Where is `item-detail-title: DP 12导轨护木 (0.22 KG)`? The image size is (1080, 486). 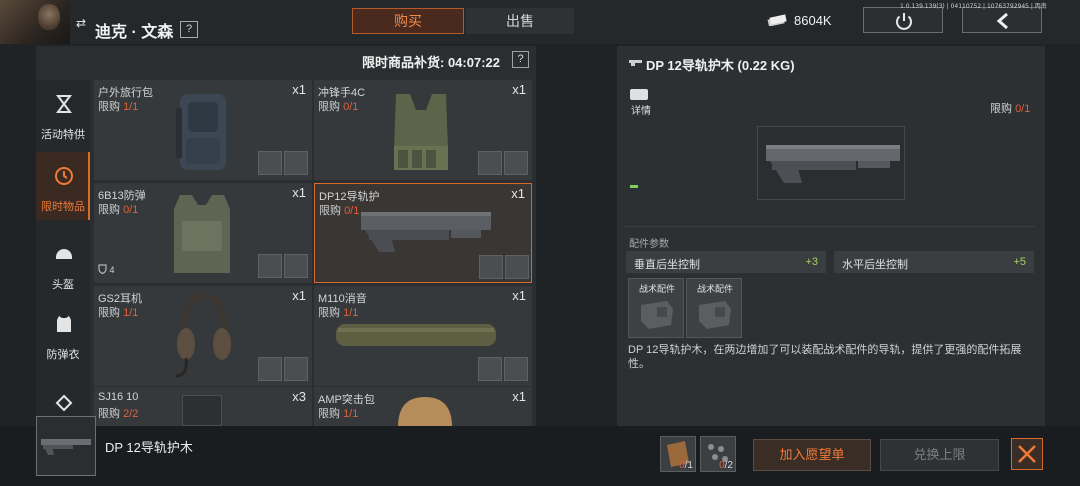 item-detail-title: DP 12导轨护木 (0.22 KG) is located at coordinates (720, 65).